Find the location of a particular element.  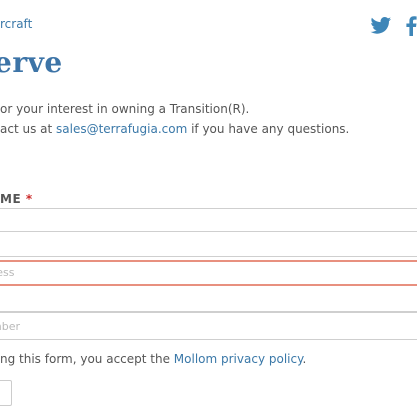

facebook-icon is located at coordinates (411, 26).